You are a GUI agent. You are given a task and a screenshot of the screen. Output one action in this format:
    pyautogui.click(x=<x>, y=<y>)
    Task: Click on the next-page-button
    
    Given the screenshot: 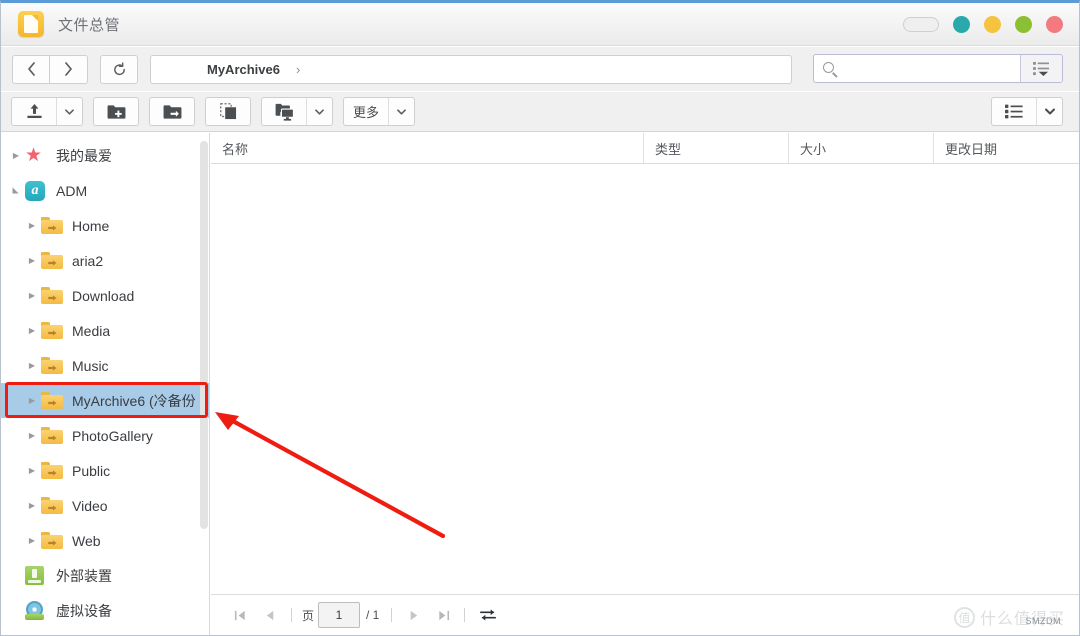 What is the action you would take?
    pyautogui.click(x=413, y=615)
    